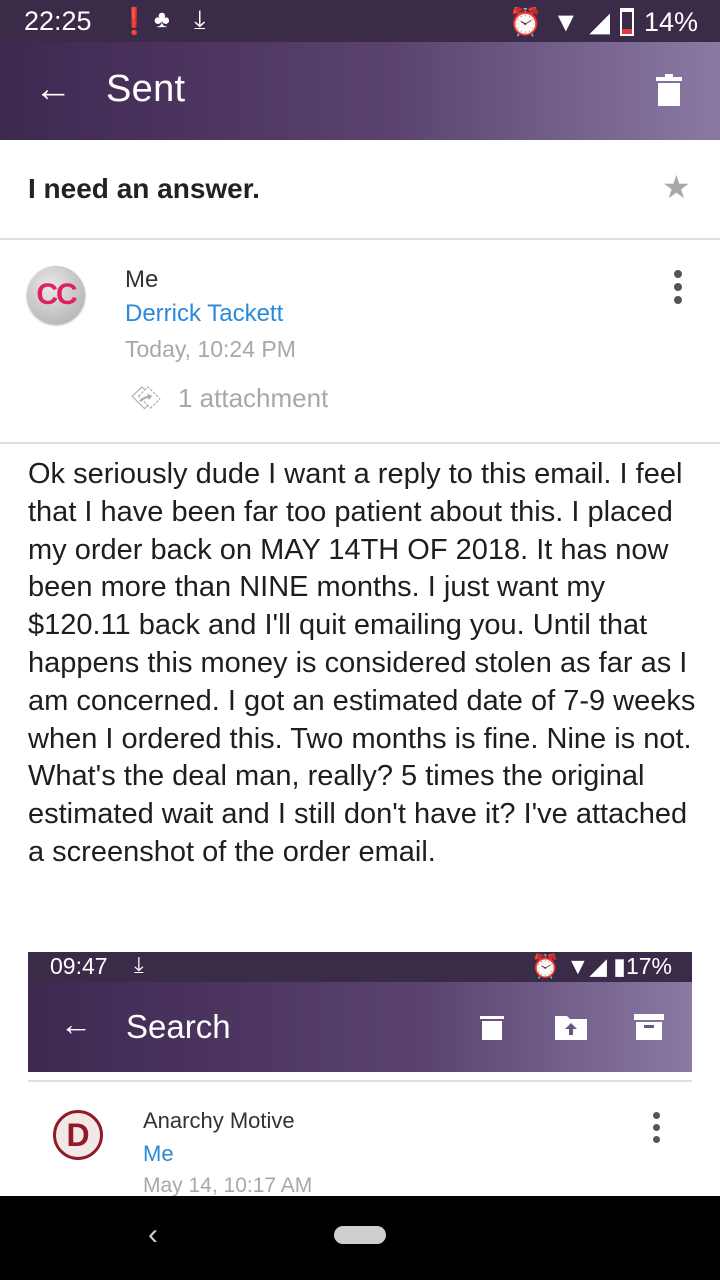  What do you see at coordinates (162, 19) in the screenshot?
I see `notification-icon: ♣` at bounding box center [162, 19].